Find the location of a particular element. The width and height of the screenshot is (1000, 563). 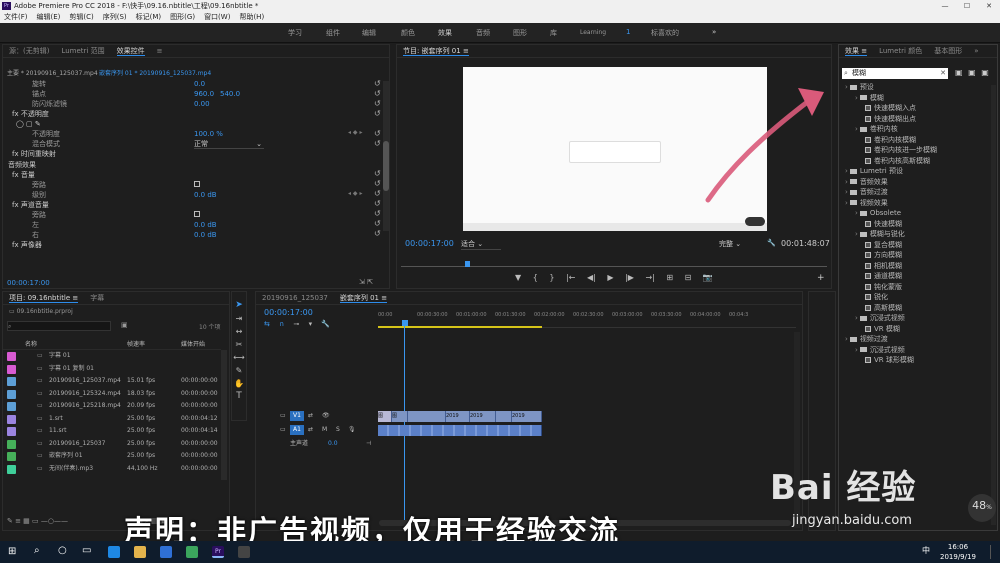

add-marker-button: ▼ is located at coordinates (518, 277).